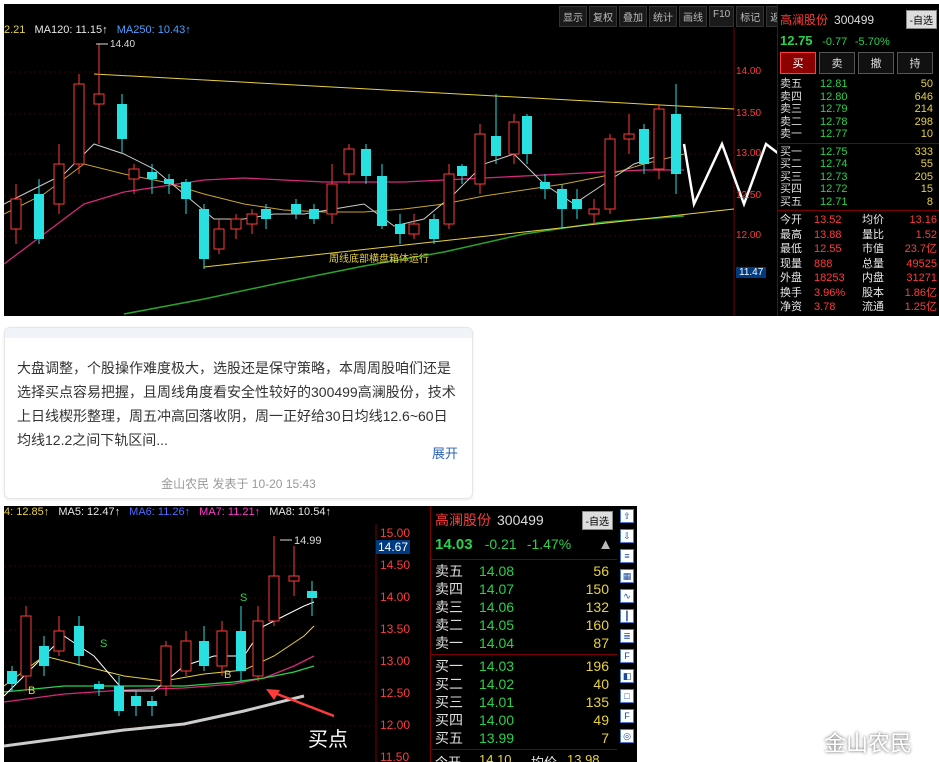 Image resolution: width=939 pixels, height=762 pixels. Describe the element at coordinates (873, 249) in the screenshot. I see `stat-key: 市值` at that location.